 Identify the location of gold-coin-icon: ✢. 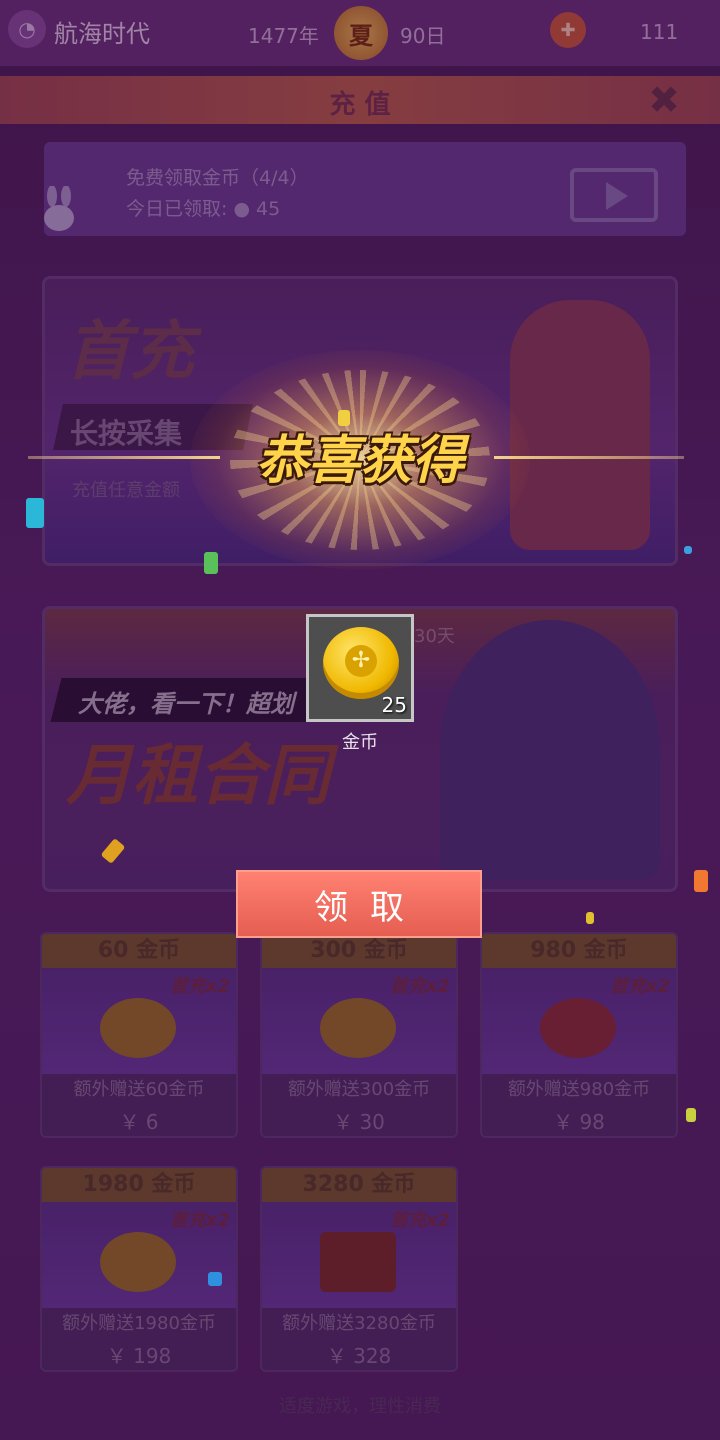
(361, 663).